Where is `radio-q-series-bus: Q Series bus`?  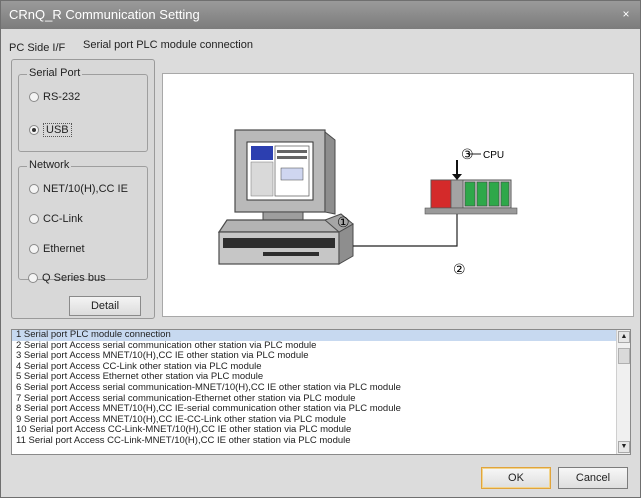
radio-q-series-bus: Q Series bus is located at coordinates (67, 278).